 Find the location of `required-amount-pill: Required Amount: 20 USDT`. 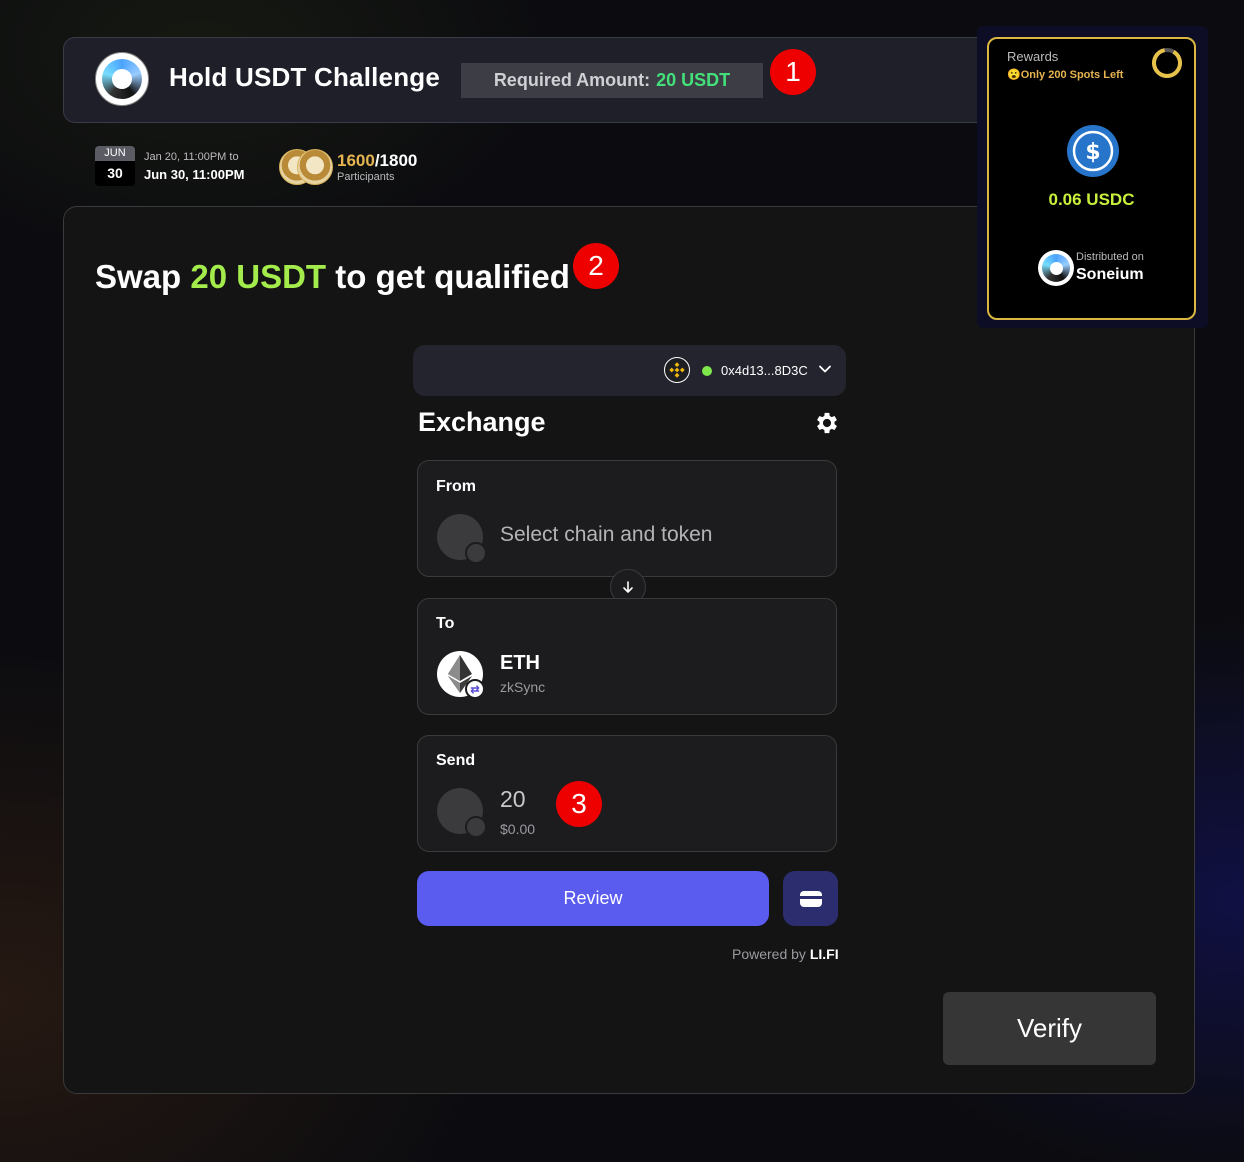

required-amount-pill: Required Amount: 20 USDT is located at coordinates (612, 80).